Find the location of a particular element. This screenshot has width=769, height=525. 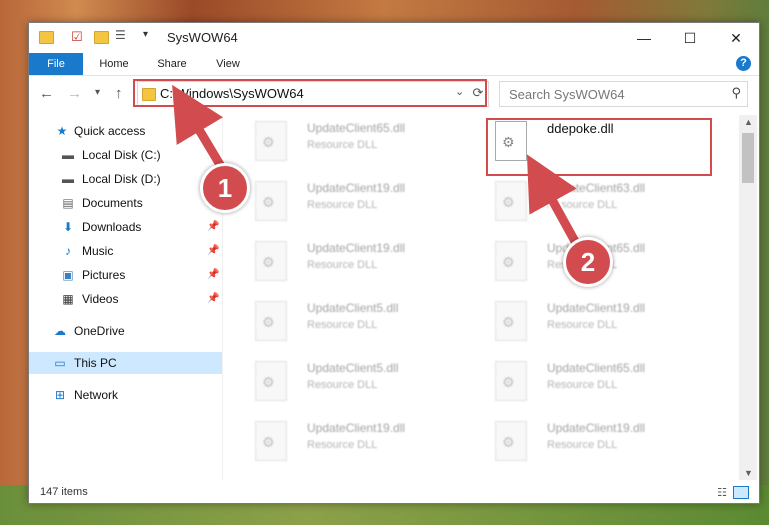

annotation-badge-1: 1 is located at coordinates (225, 188).